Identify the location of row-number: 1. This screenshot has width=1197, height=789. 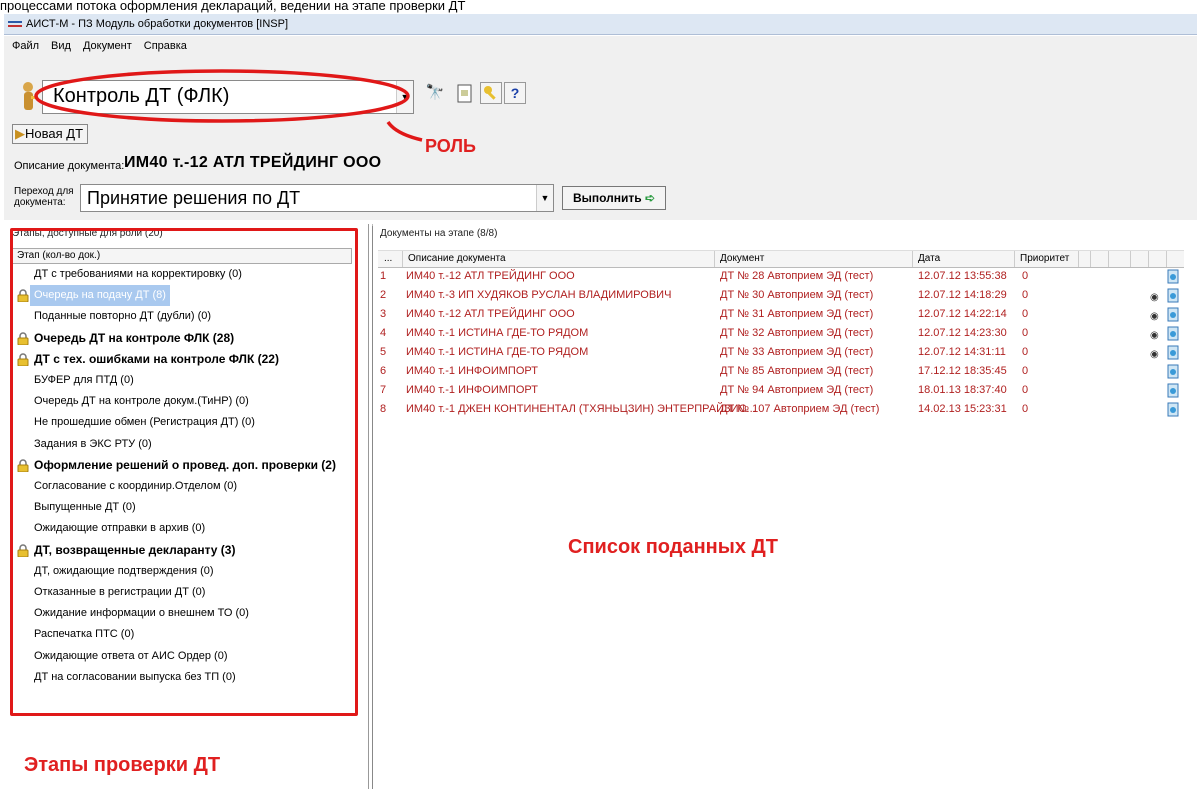
(383, 276).